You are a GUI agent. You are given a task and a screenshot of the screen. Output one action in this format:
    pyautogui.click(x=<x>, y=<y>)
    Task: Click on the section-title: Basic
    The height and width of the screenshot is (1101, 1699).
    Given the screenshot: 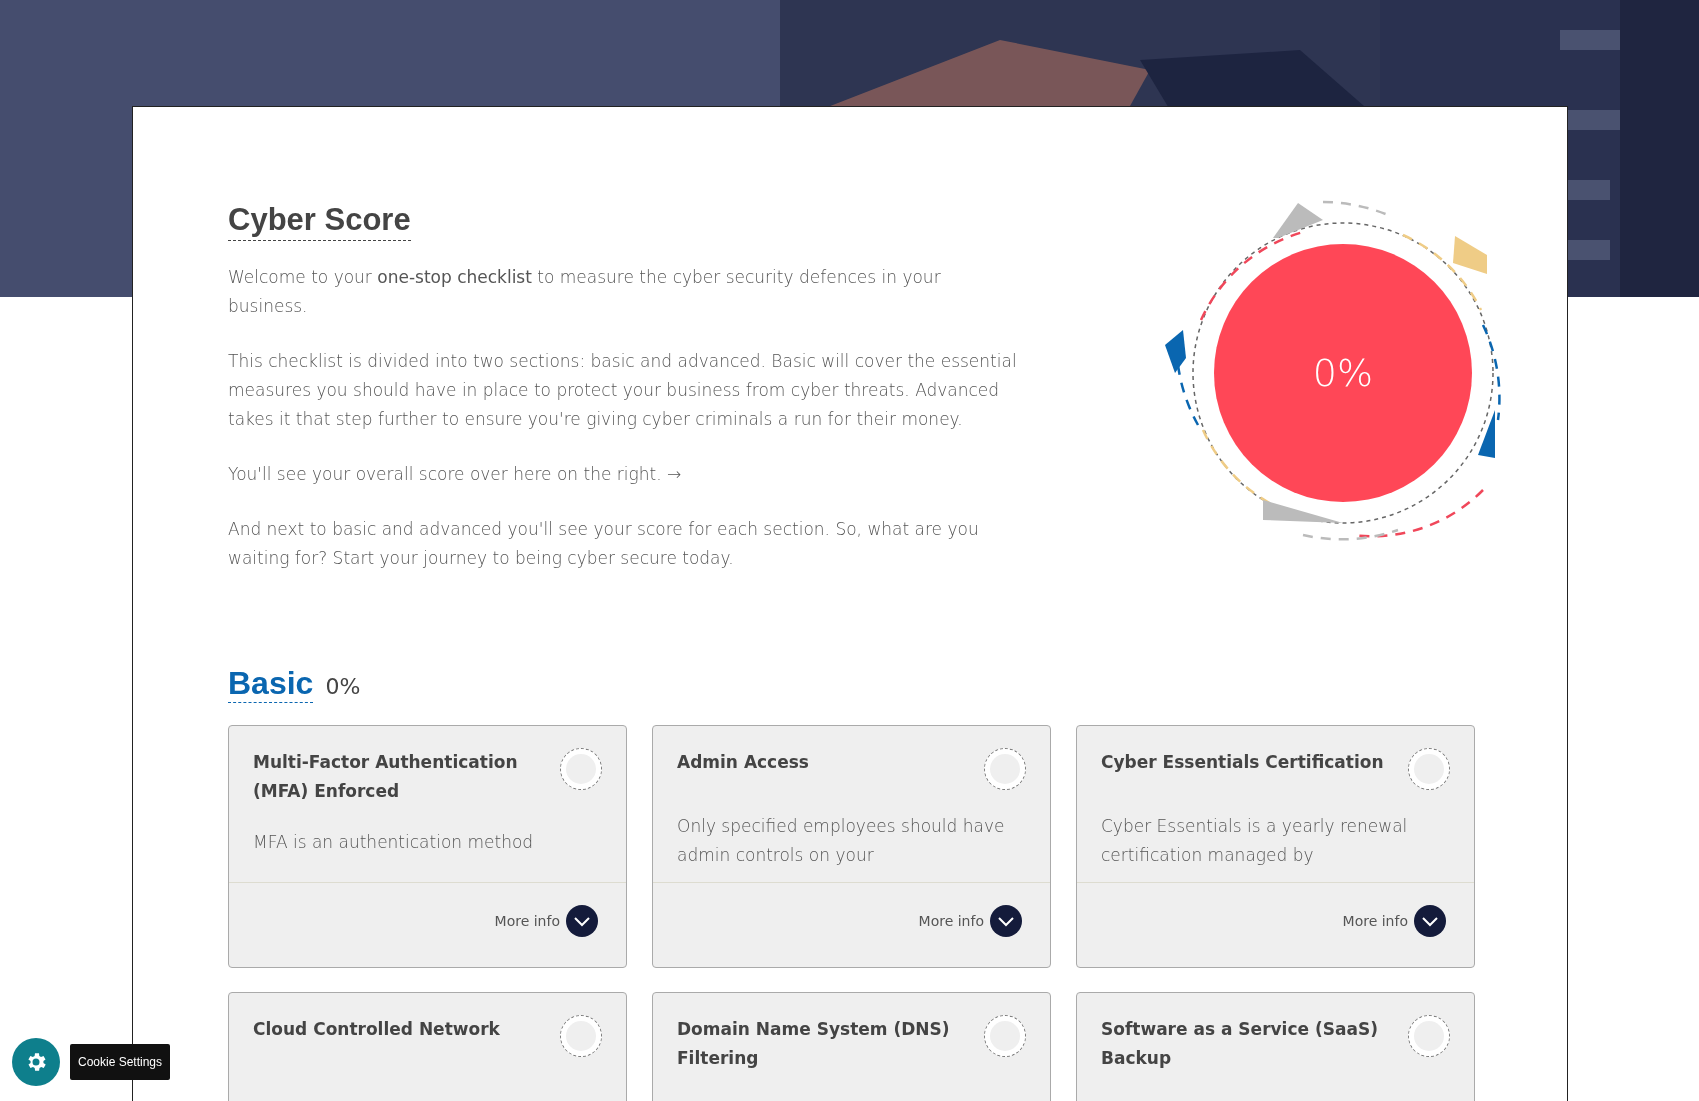 What is the action you would take?
    pyautogui.click(x=271, y=684)
    